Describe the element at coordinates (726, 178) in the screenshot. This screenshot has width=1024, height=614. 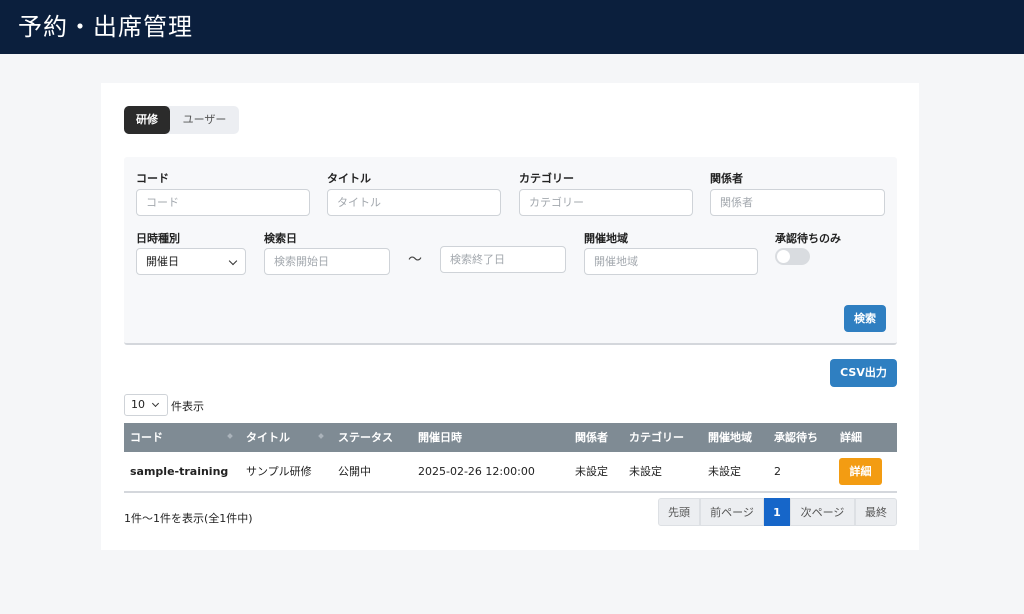
I see `related-label: 関係者` at that location.